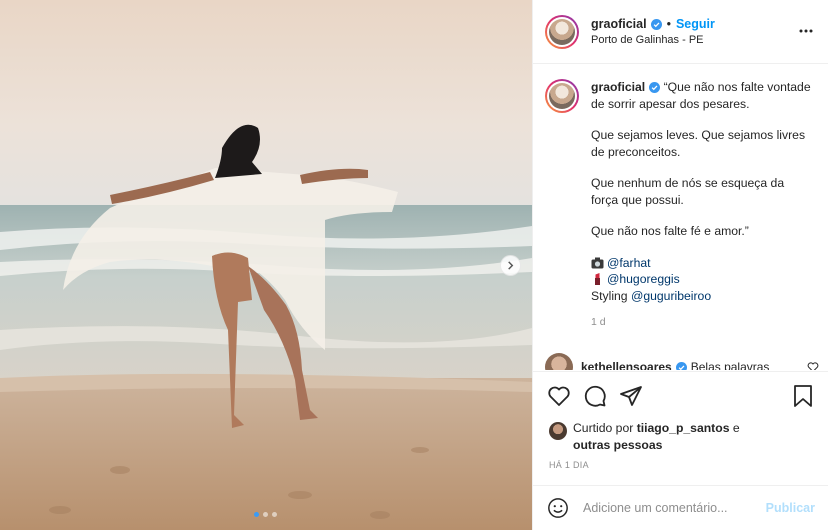 This screenshot has width=828, height=530. I want to click on add-comment-bar: Publicar, so click(680, 507).